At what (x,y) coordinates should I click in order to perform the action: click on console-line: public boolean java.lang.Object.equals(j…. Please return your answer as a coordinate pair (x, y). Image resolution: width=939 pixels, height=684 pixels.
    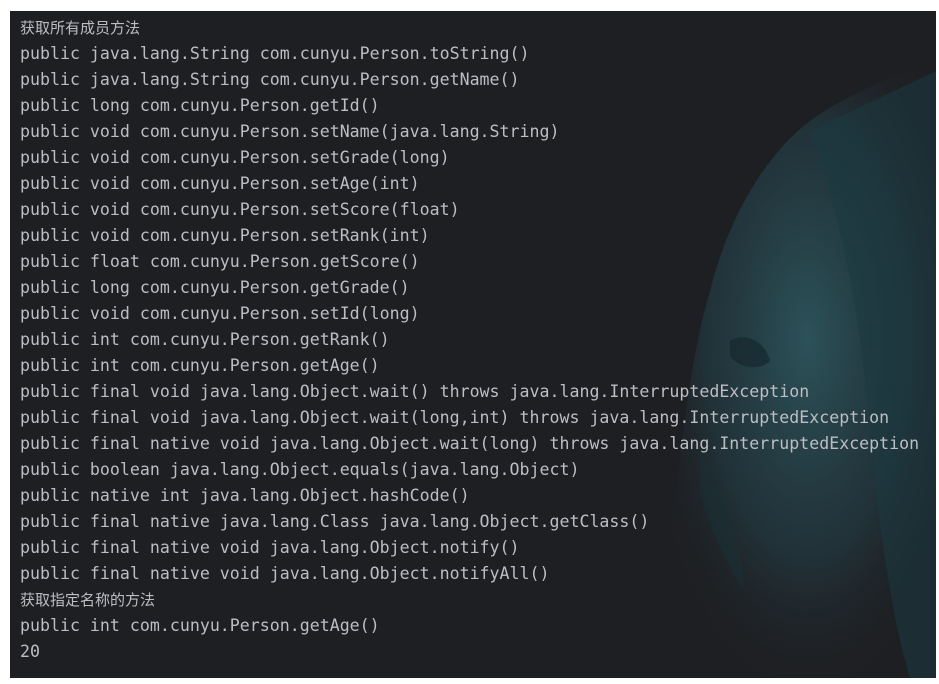
    Looking at the image, I should click on (300, 469).